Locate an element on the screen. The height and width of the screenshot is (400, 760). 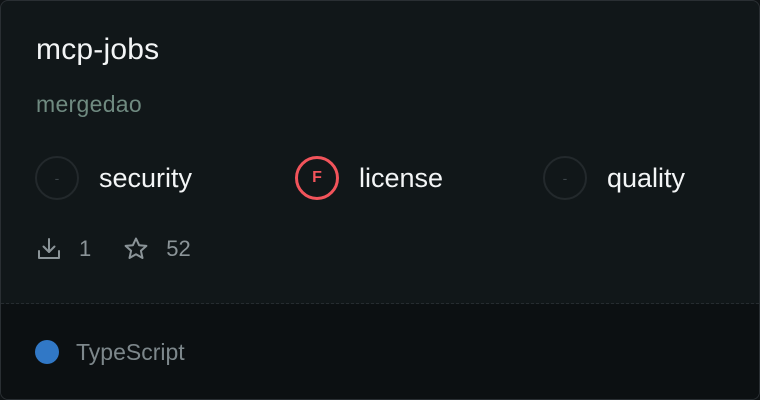
score-security-label: security is located at coordinates (146, 177).